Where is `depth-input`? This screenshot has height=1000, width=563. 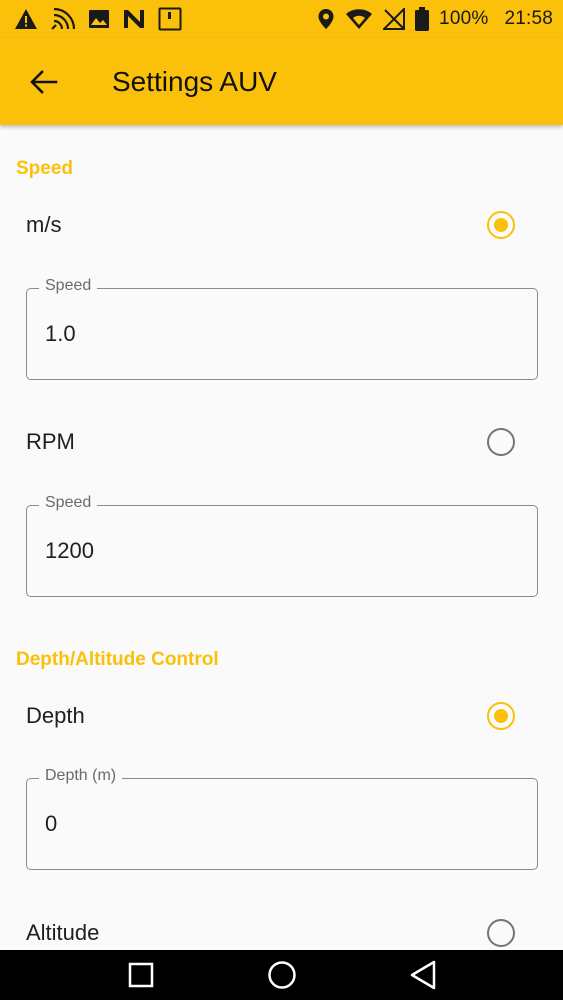
depth-input is located at coordinates (280, 824).